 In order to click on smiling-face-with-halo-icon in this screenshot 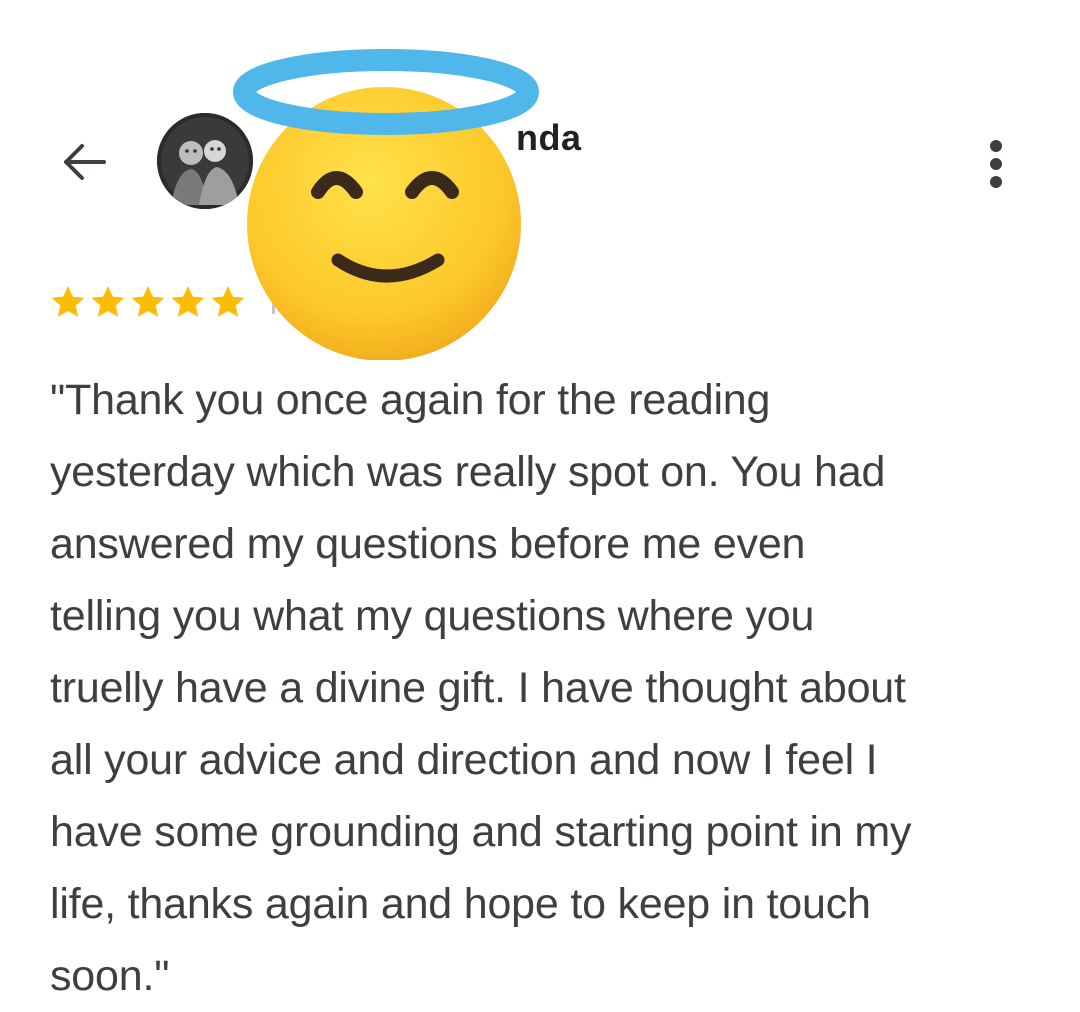, I will do `click(387, 200)`.